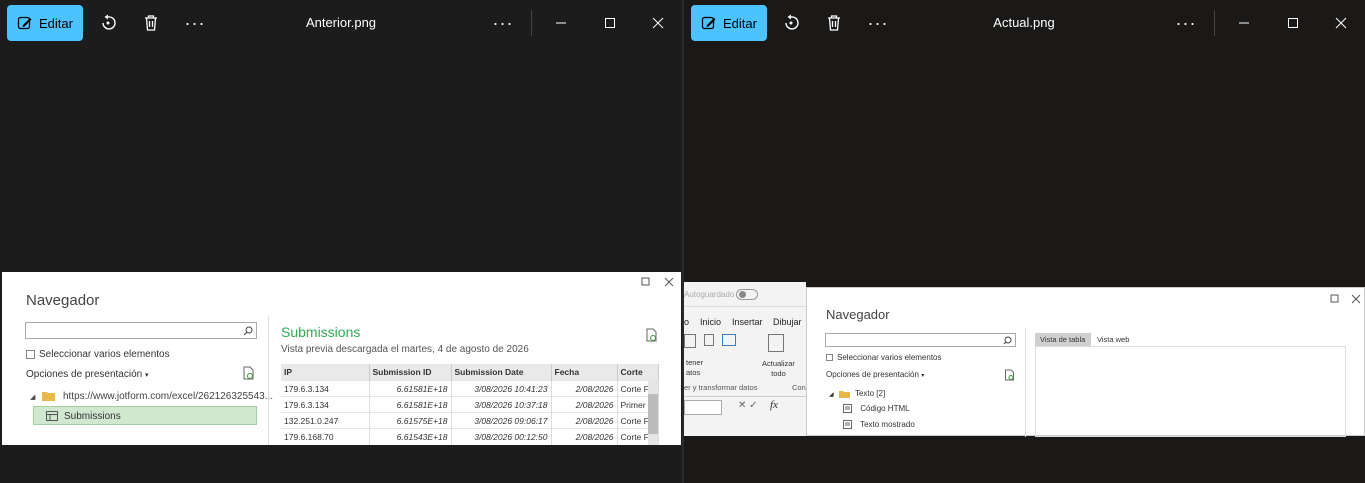 The height and width of the screenshot is (483, 1365). I want to click on column-header: Fecha, so click(584, 372).